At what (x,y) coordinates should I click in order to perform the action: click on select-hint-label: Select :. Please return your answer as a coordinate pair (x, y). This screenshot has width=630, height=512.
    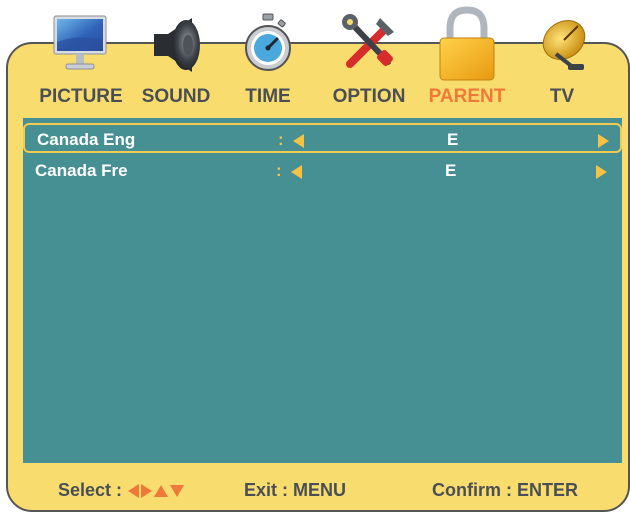
    Looking at the image, I should click on (90, 490).